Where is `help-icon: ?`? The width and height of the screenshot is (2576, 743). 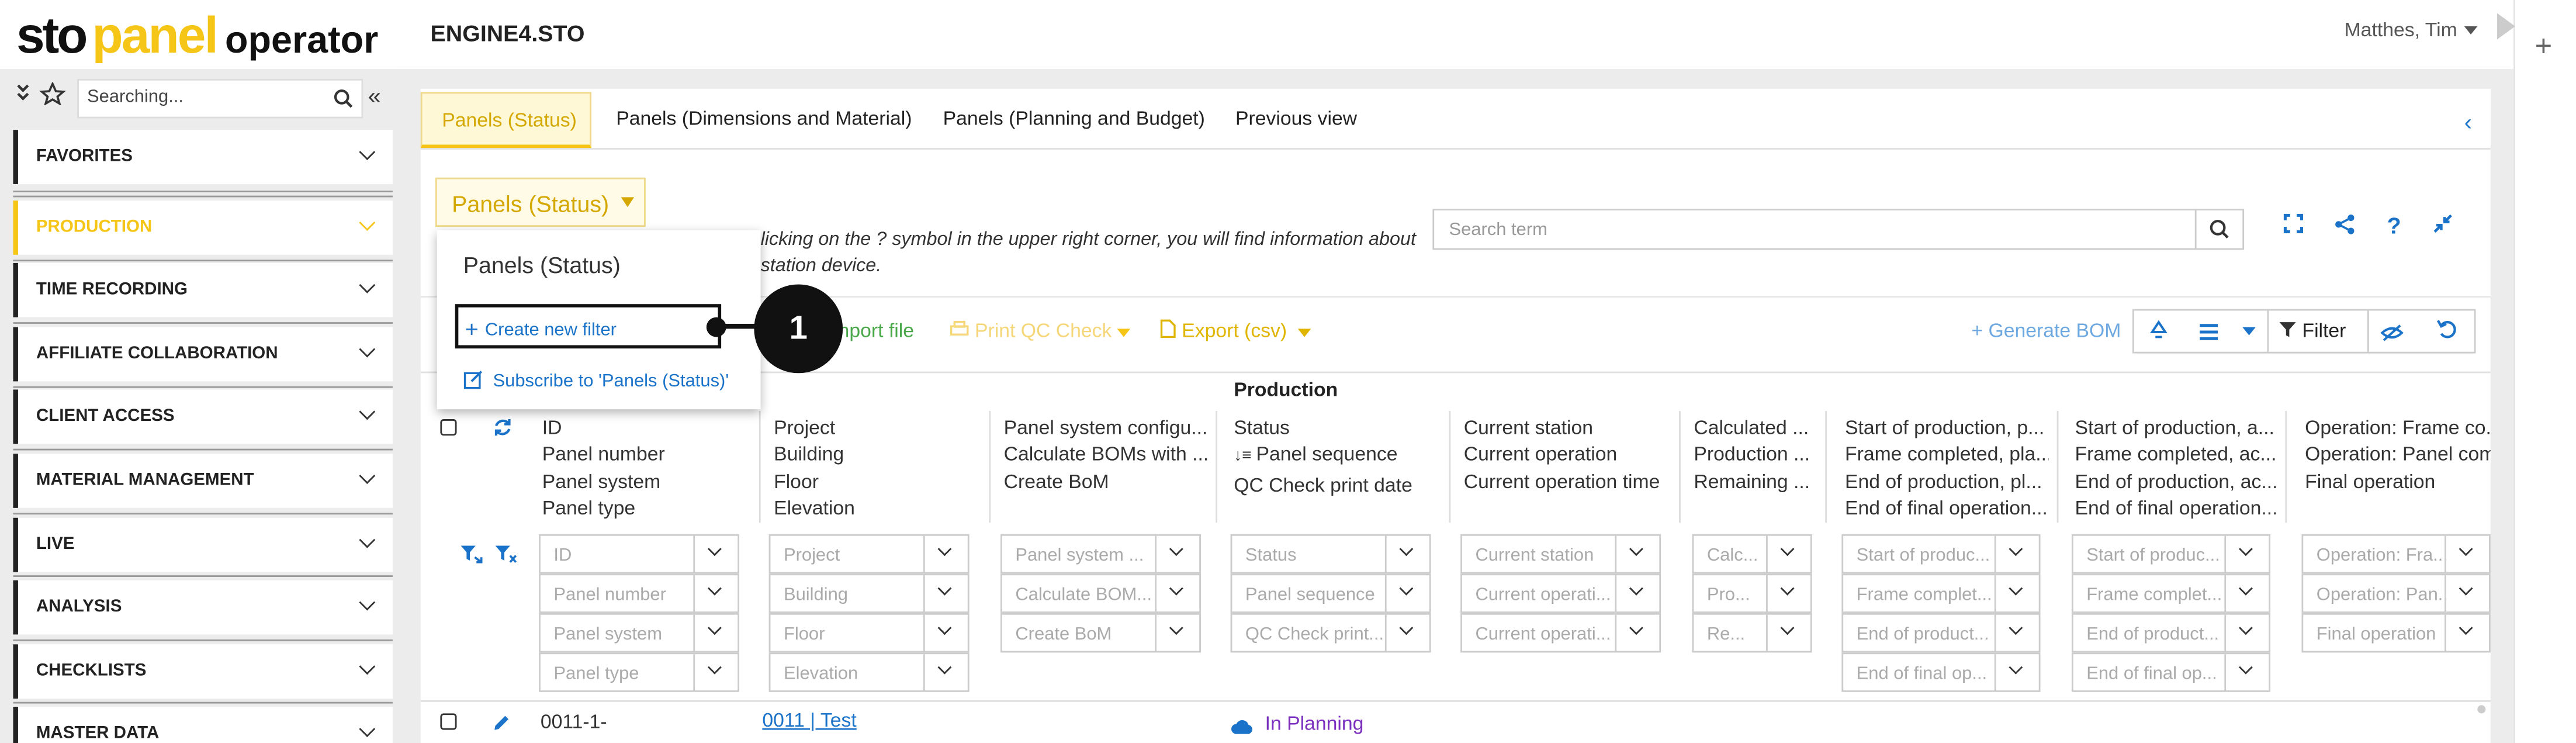
help-icon: ? is located at coordinates (2394, 225).